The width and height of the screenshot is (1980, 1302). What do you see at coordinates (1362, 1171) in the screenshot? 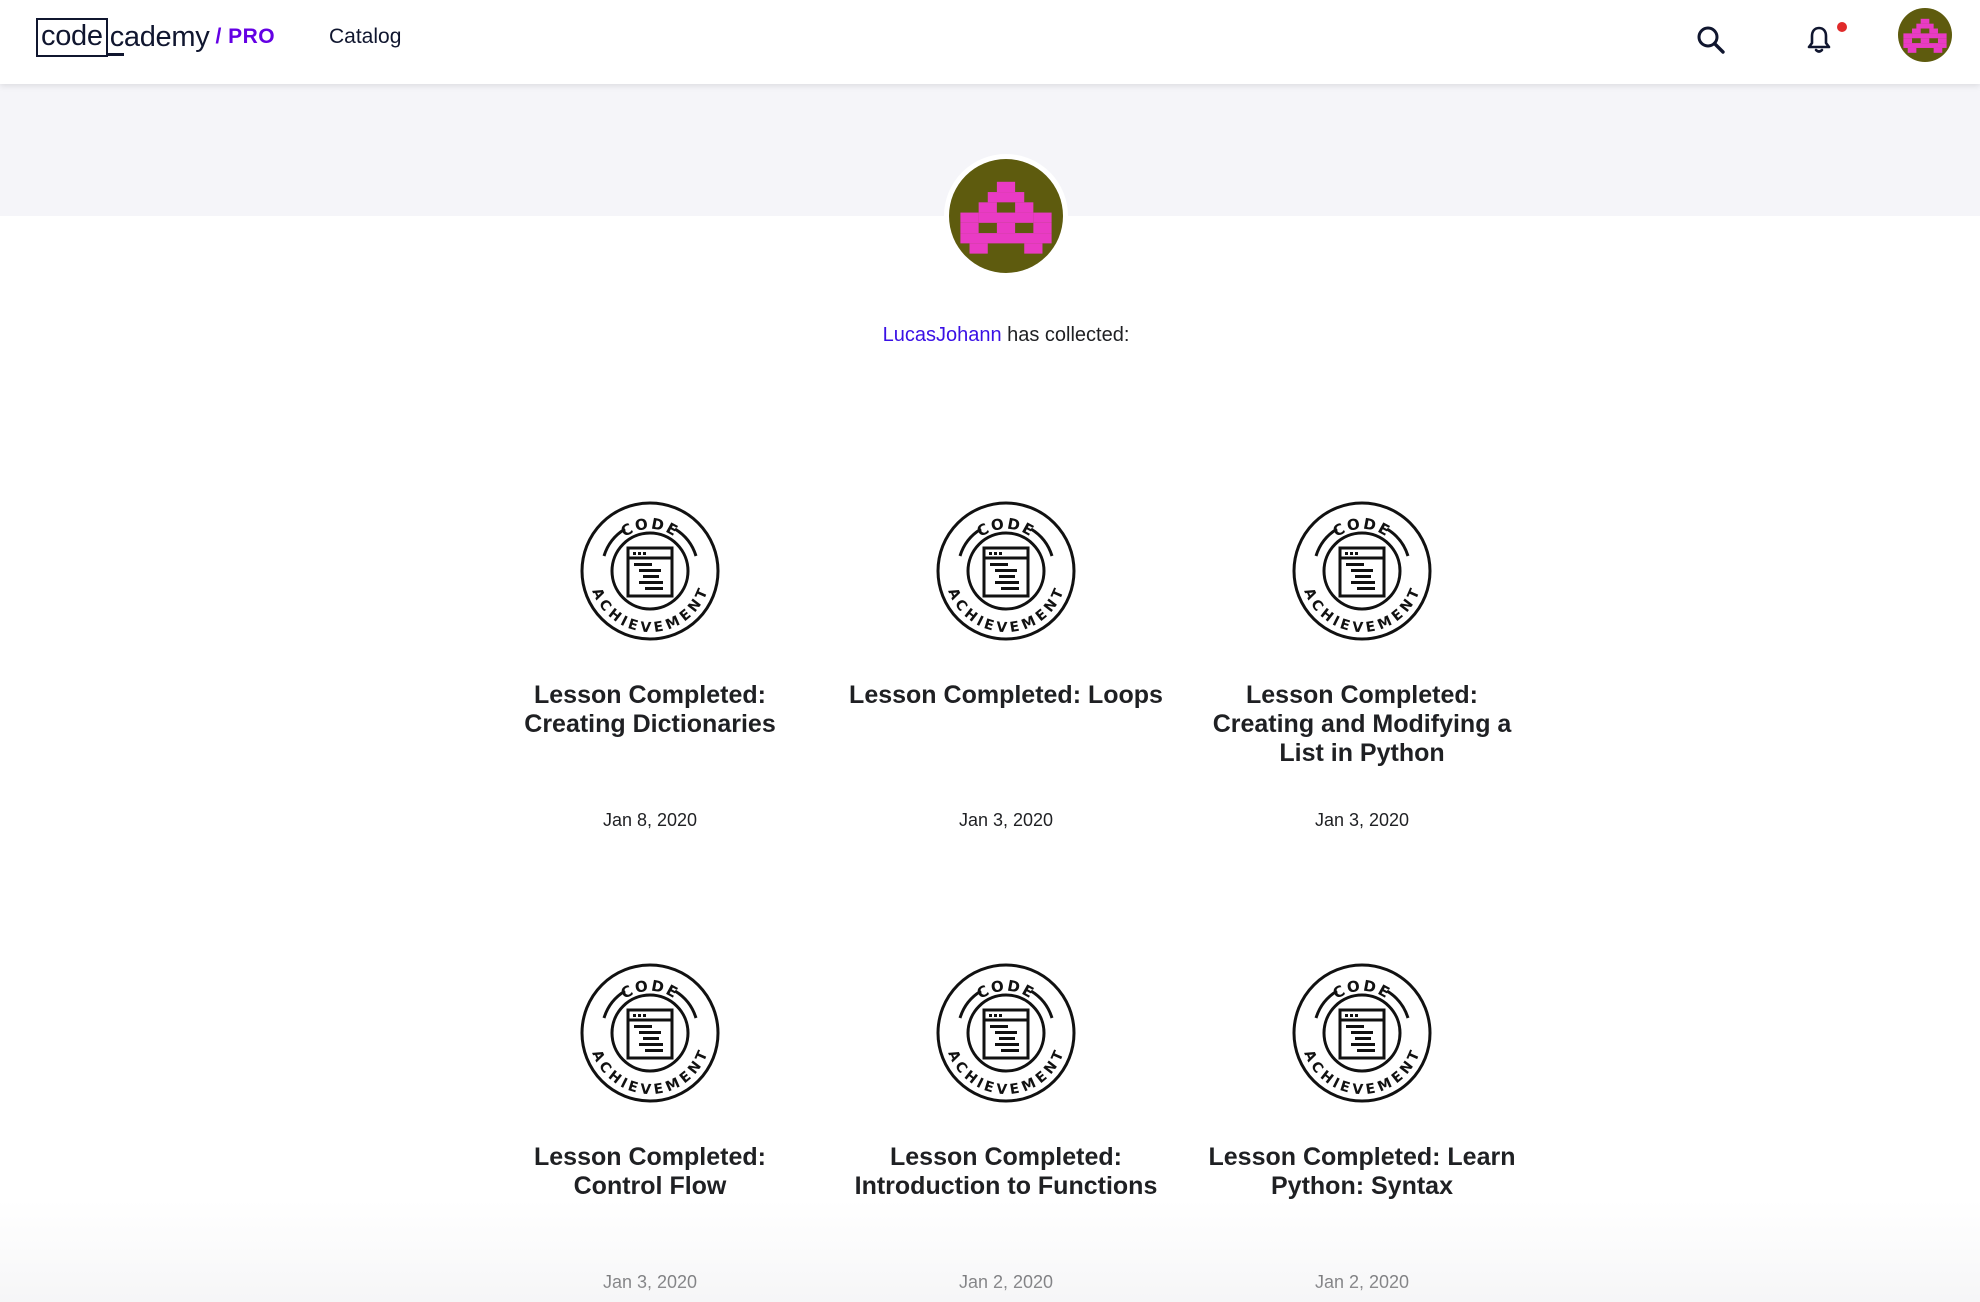
I see `achievement-title: Lesson Completed: Learn Python: Syntax` at bounding box center [1362, 1171].